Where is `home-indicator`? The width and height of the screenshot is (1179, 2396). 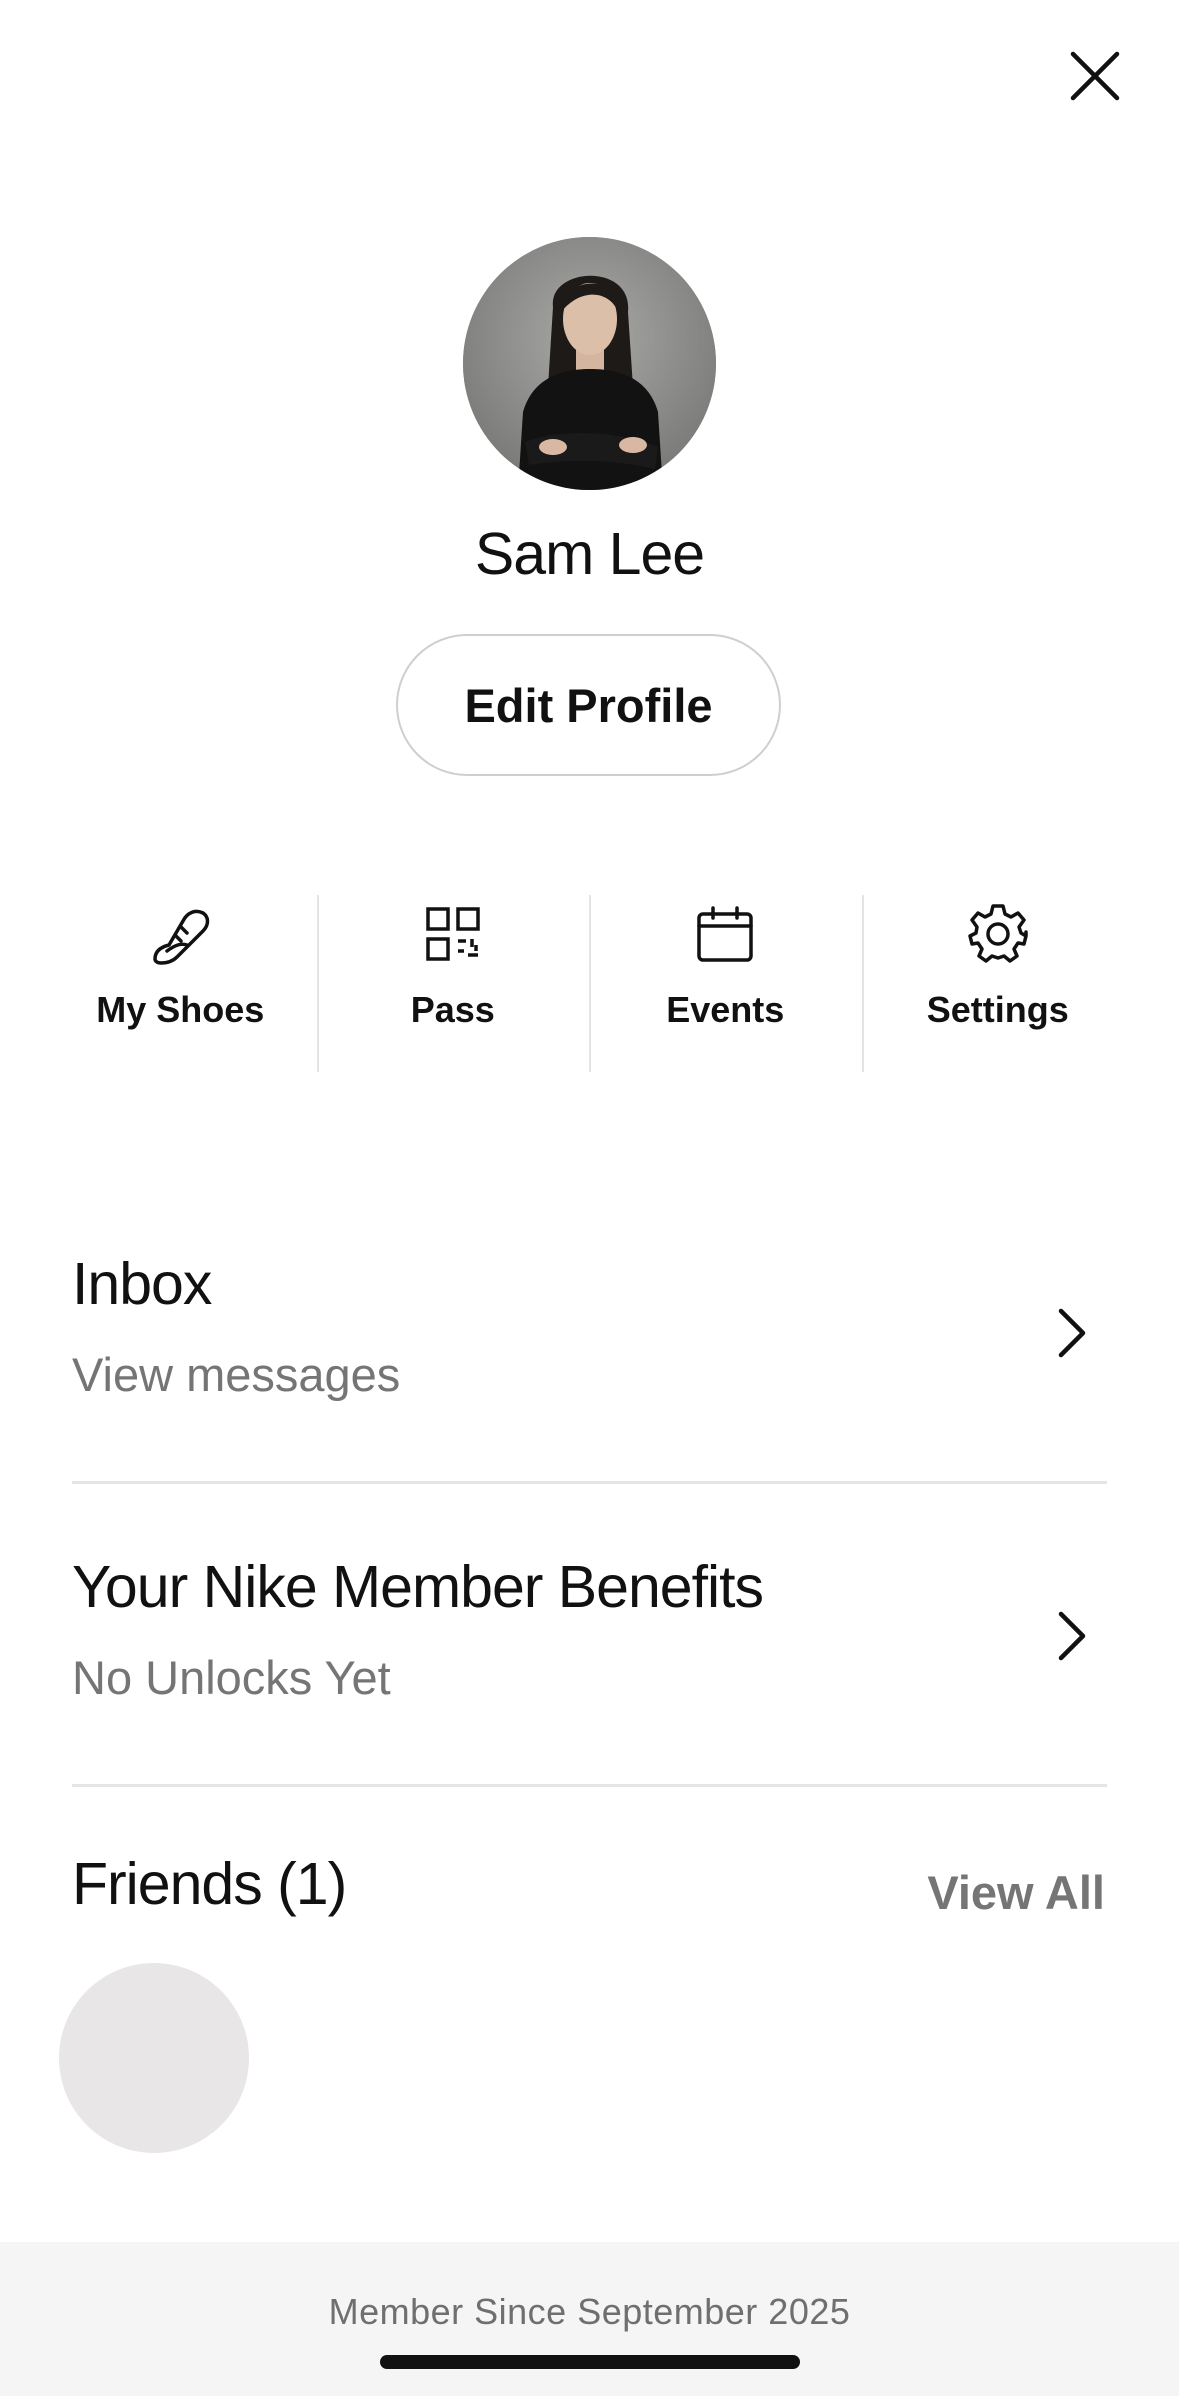 home-indicator is located at coordinates (590, 2362).